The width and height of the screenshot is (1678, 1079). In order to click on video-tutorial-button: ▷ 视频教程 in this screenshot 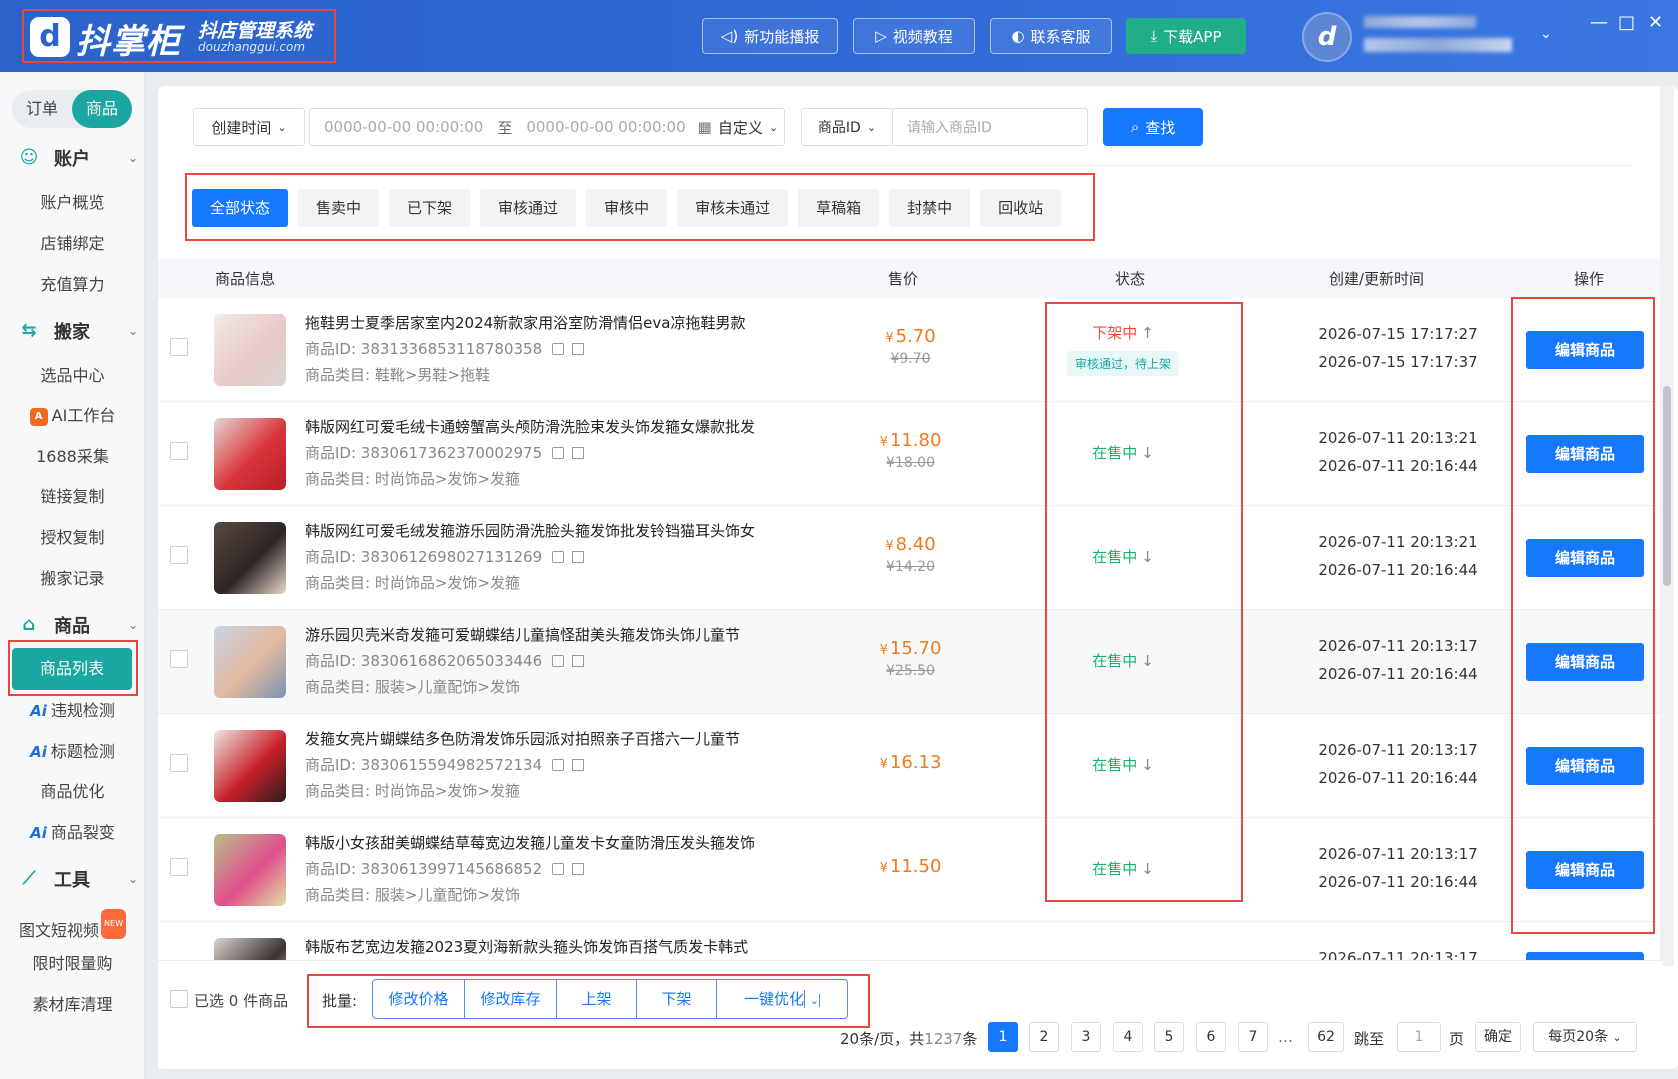, I will do `click(914, 36)`.